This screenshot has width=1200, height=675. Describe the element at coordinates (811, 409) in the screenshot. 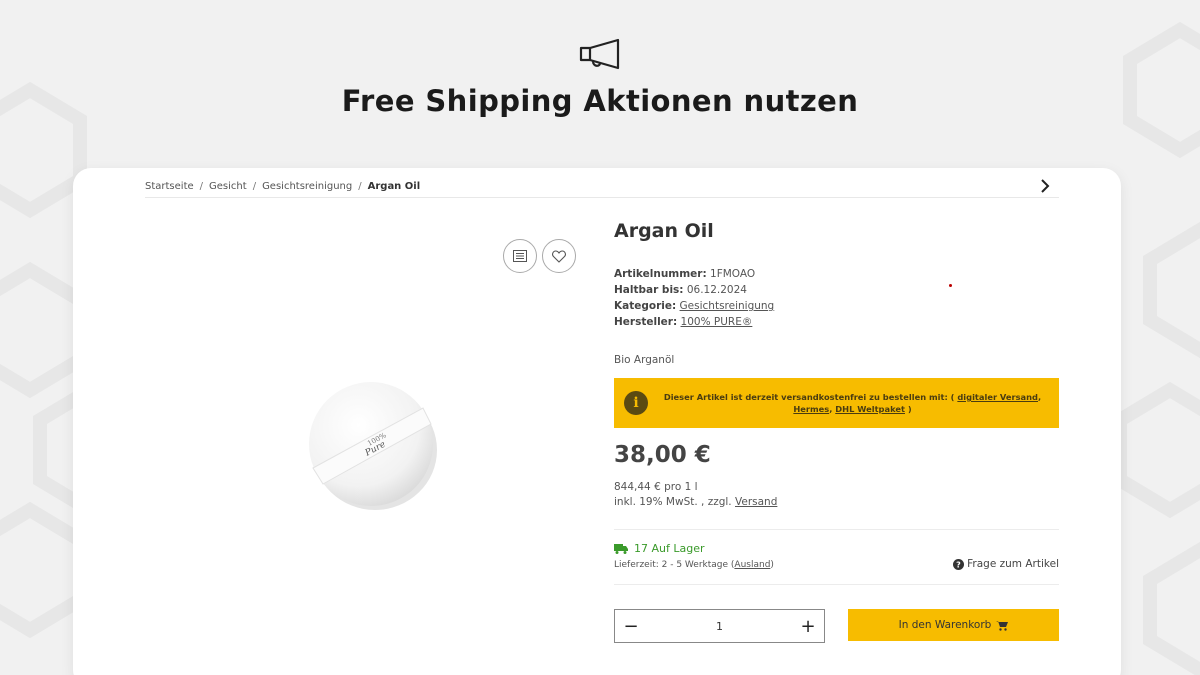

I see `notice-link-hermes: Hermes` at that location.